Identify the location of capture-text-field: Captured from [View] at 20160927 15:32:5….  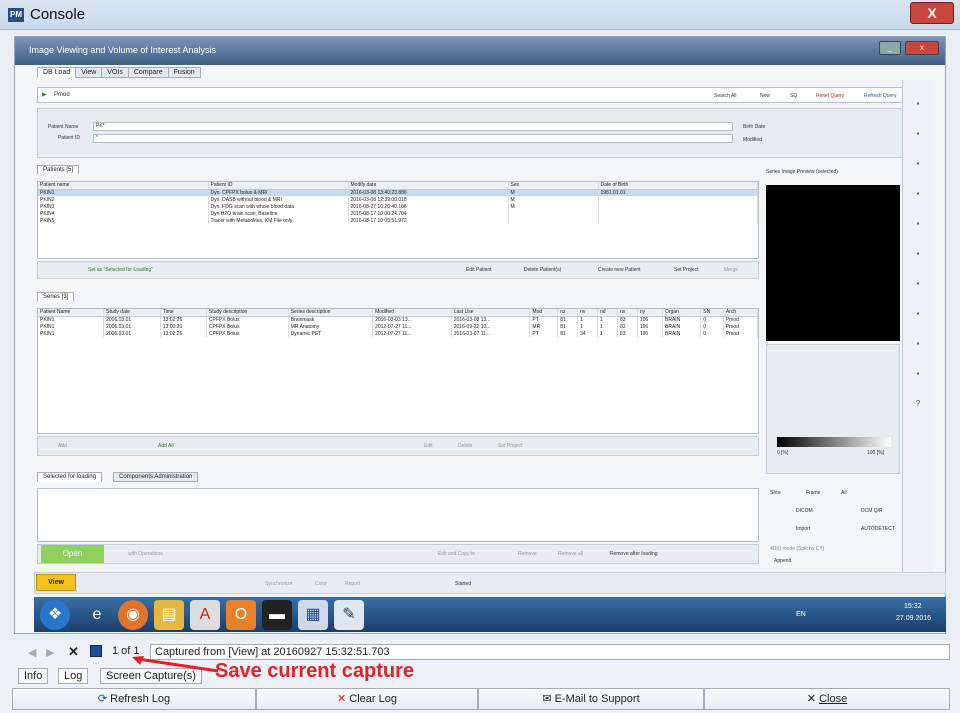
(550, 652).